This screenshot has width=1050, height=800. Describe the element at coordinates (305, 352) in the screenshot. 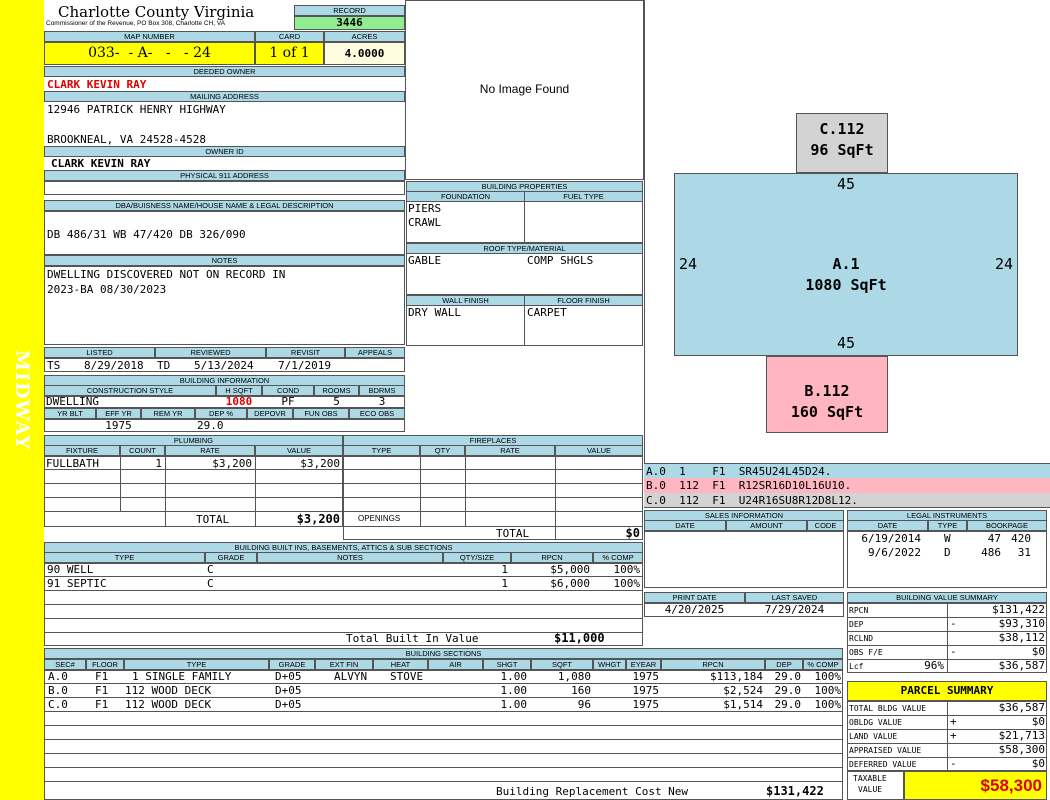

I see `revisit-label: REVISIT` at that location.